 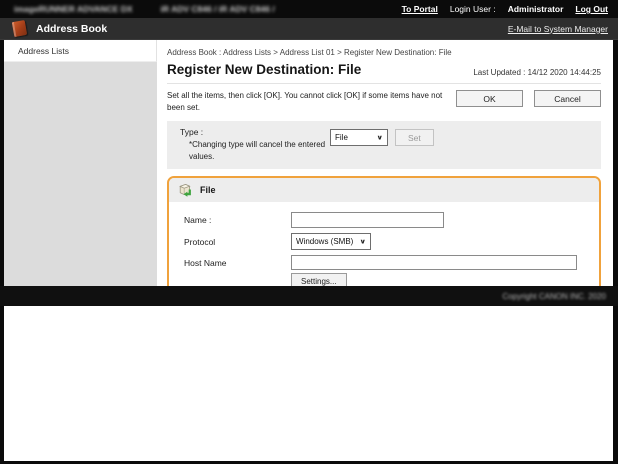 I want to click on action-buttons: OK Cancel, so click(x=528, y=101).